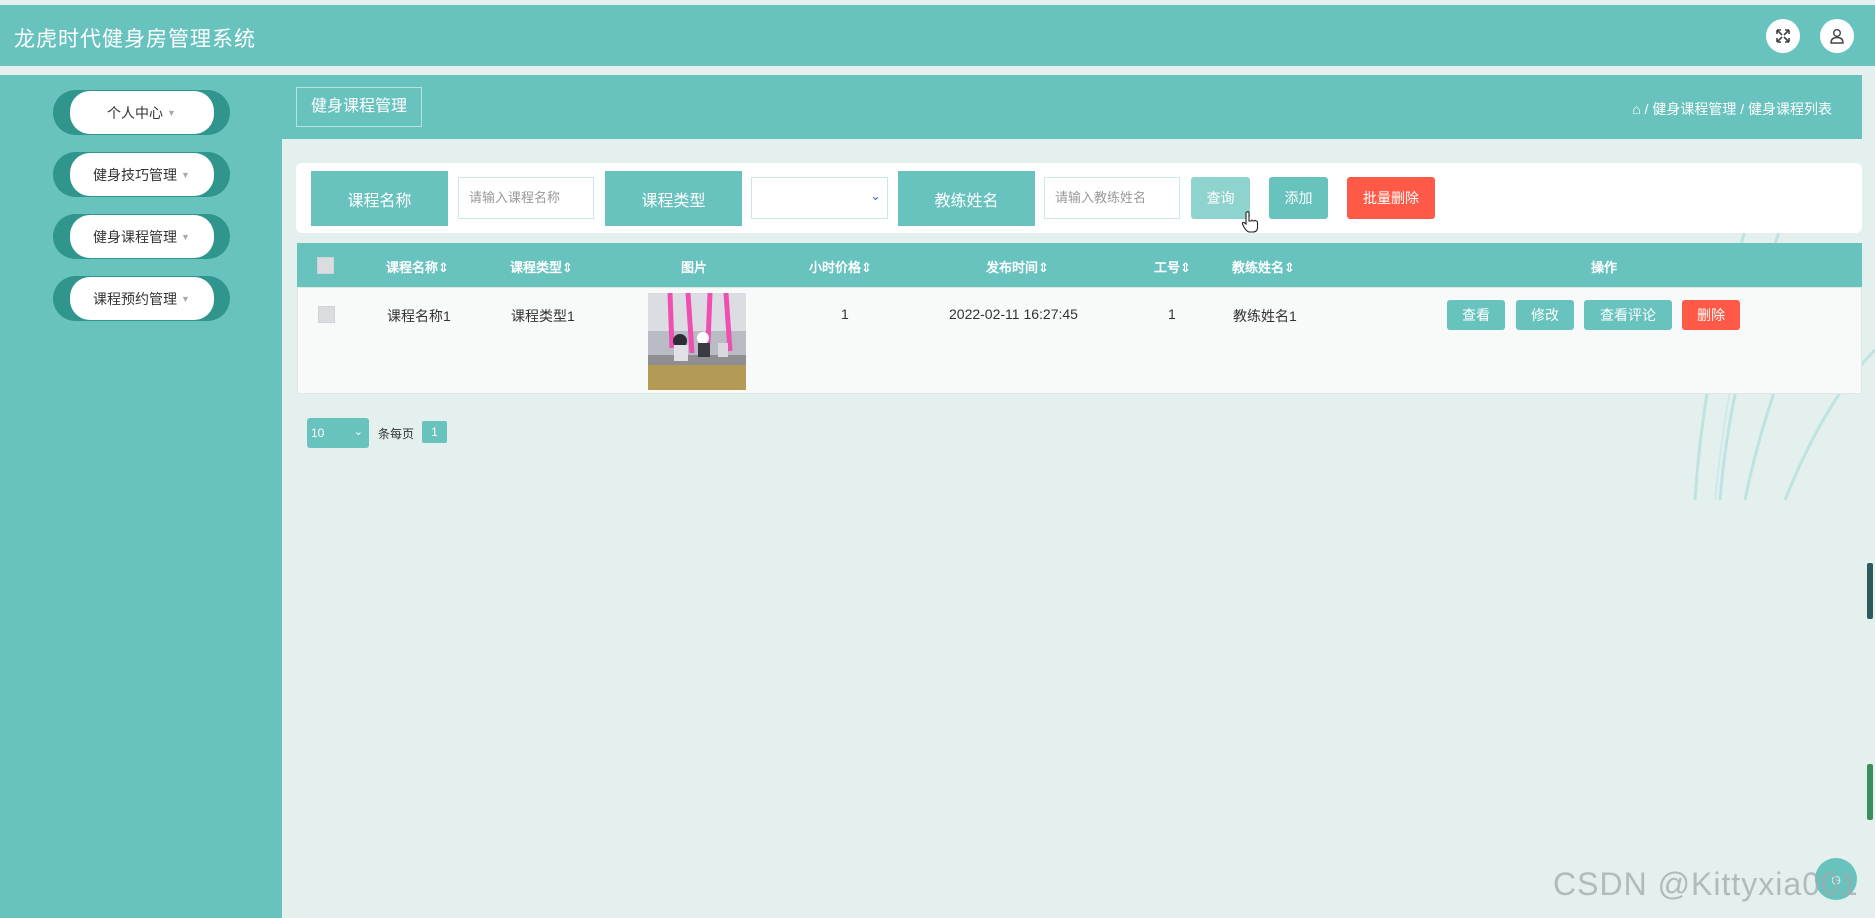 The height and width of the screenshot is (918, 1875). Describe the element at coordinates (135, 236) in the screenshot. I see `sidebar-item-label: 健身课程管理` at that location.